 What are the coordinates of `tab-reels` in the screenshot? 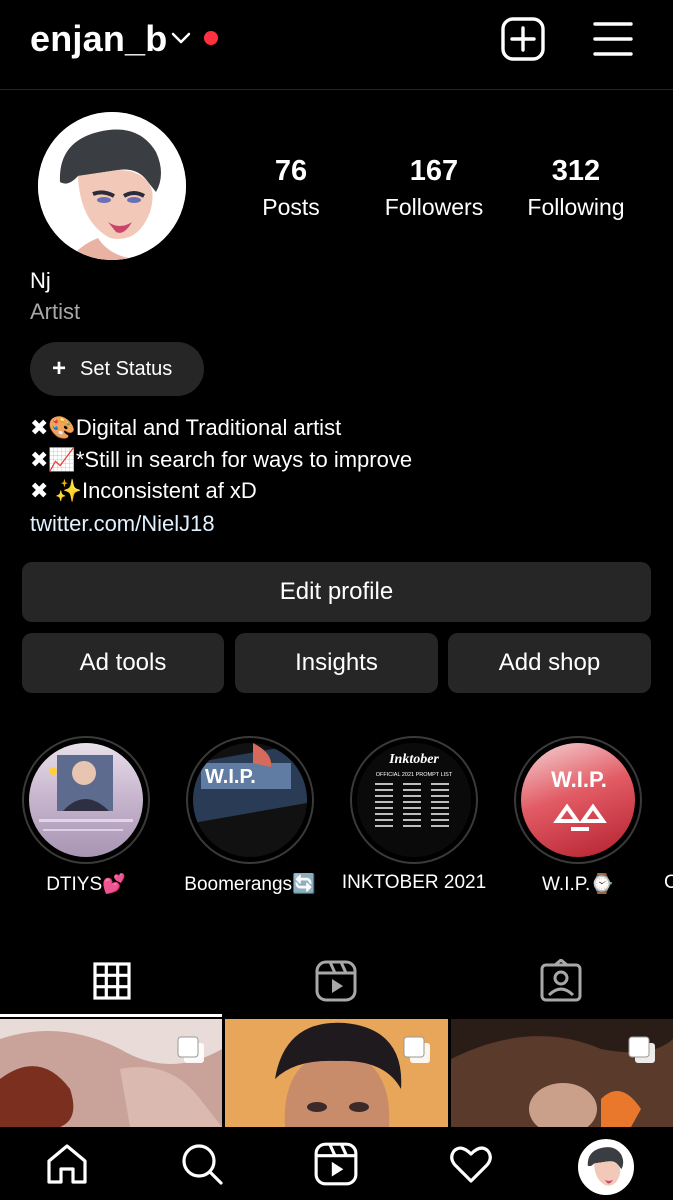 It's located at (336, 981).